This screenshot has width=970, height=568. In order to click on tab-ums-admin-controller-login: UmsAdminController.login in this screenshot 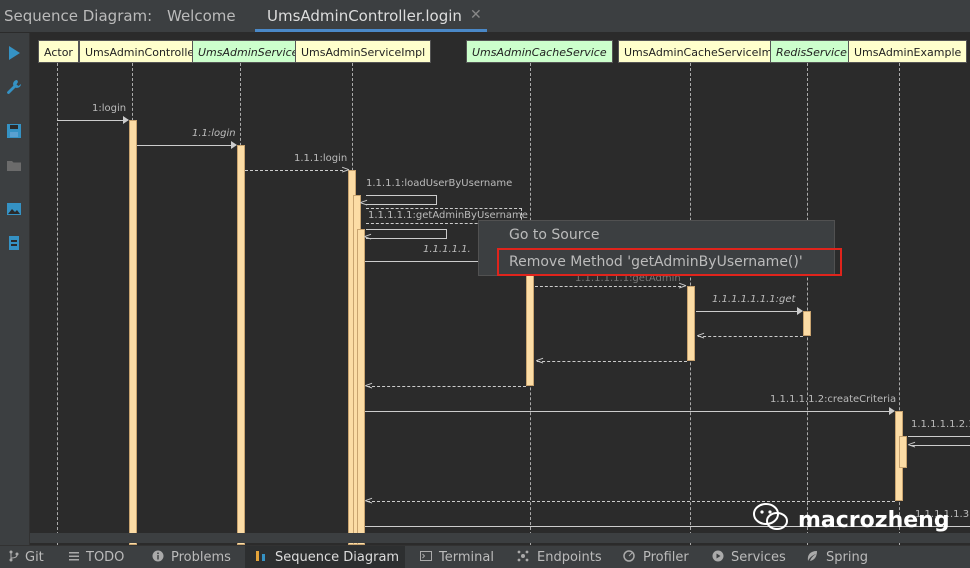, I will do `click(364, 16)`.